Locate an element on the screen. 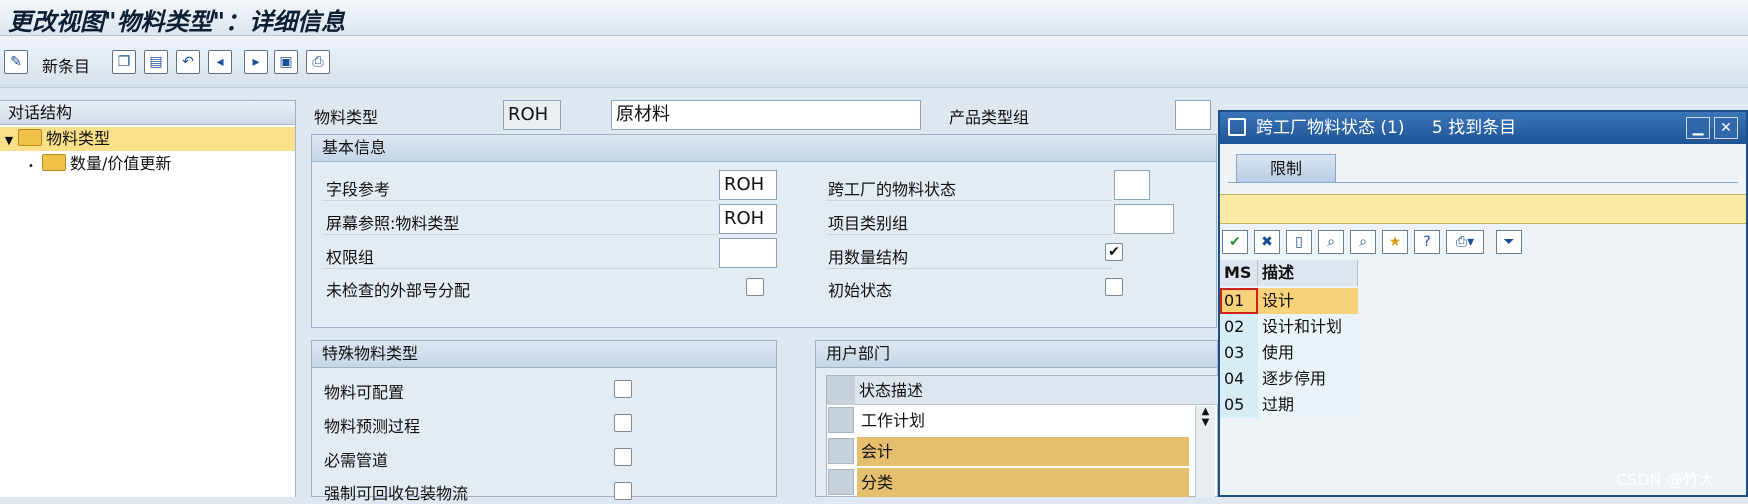 This screenshot has width=1748, height=504. find-next-icon: ⌕ is located at coordinates (1363, 242).